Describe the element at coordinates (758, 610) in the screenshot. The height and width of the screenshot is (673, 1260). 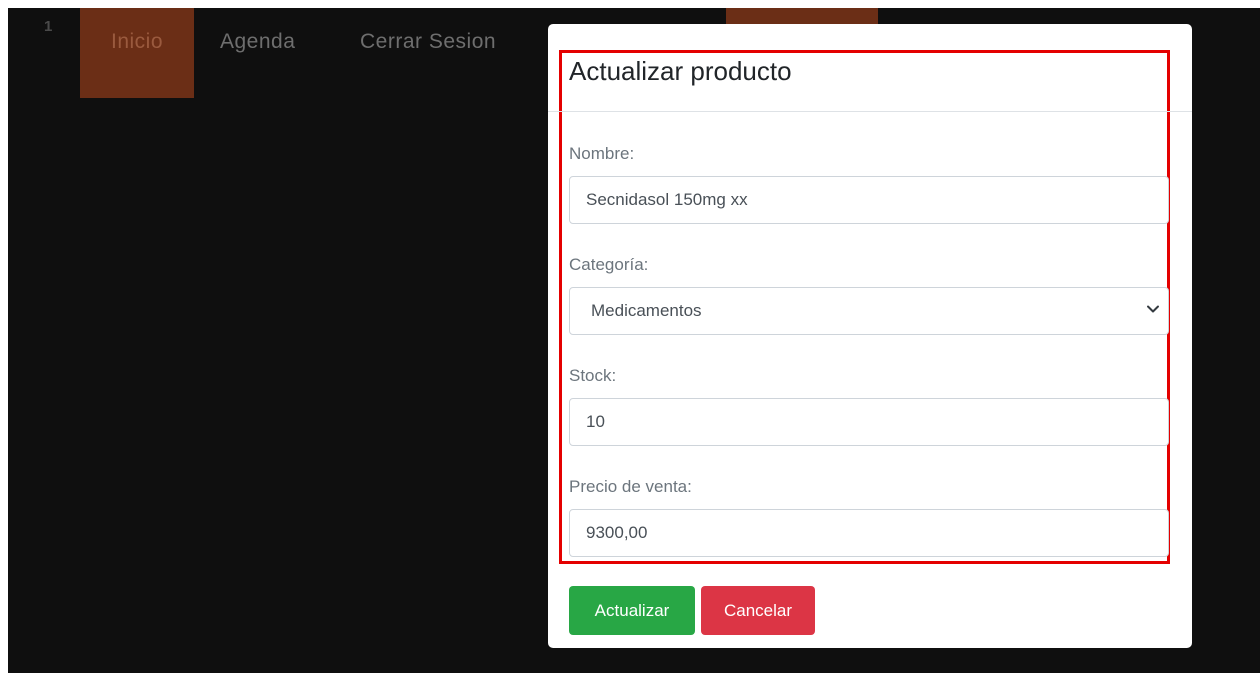
I see `cancel-button: Cancelar` at that location.